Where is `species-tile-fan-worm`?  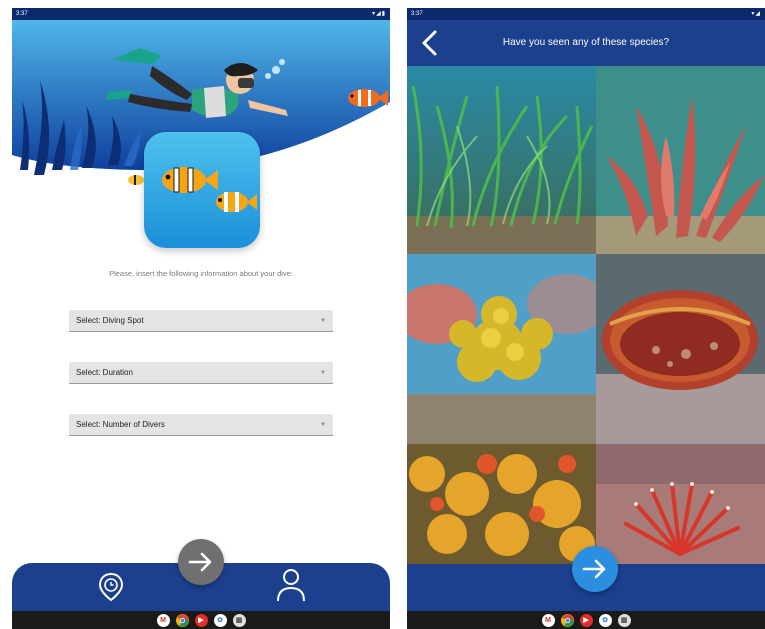 species-tile-fan-worm is located at coordinates (680, 504).